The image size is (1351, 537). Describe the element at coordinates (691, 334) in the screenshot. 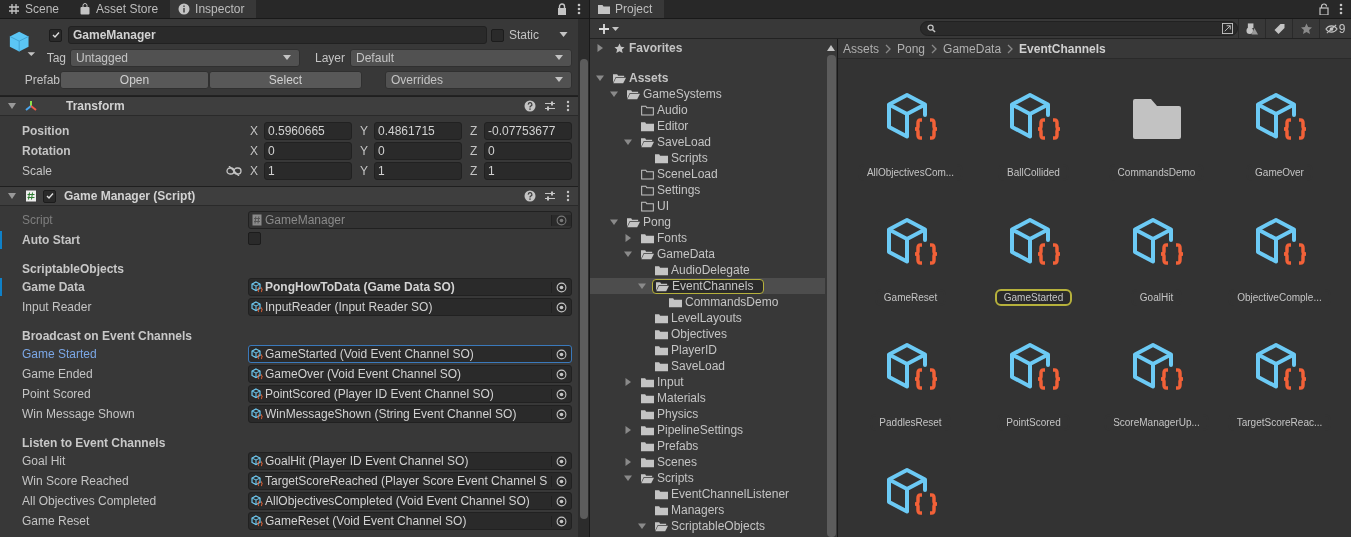

I see `tree-item: Objectives` at that location.